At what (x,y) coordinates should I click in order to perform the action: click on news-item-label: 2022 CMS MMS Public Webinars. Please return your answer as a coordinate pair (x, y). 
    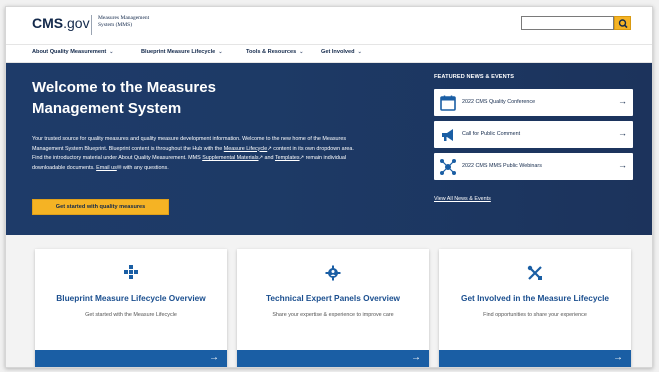
    Looking at the image, I should click on (502, 166).